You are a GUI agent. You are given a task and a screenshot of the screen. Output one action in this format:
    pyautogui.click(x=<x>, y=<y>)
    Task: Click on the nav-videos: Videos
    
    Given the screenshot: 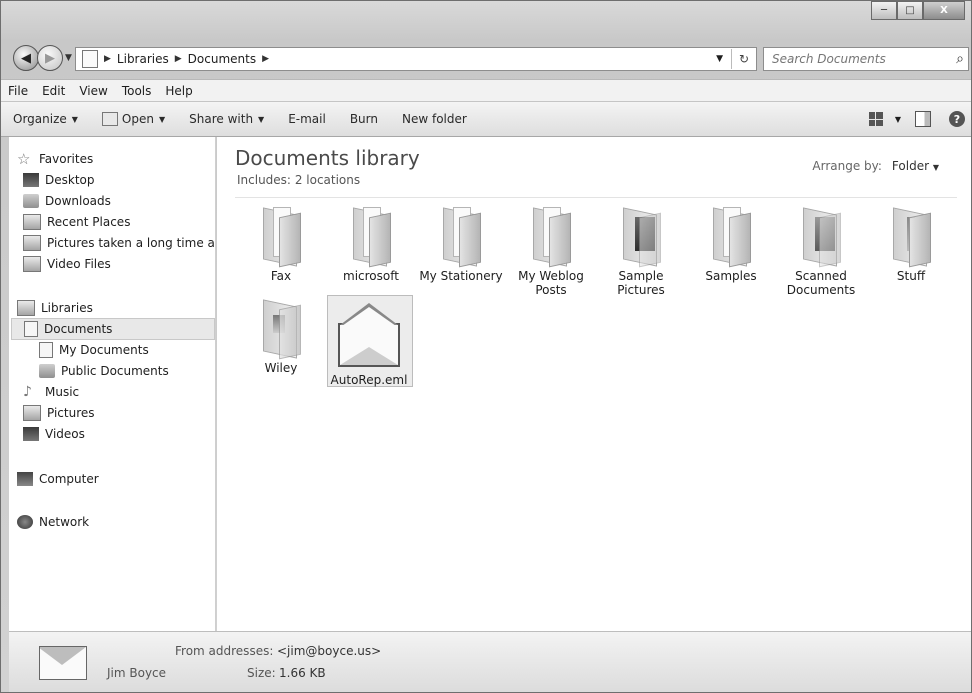 What is the action you would take?
    pyautogui.click(x=54, y=434)
    